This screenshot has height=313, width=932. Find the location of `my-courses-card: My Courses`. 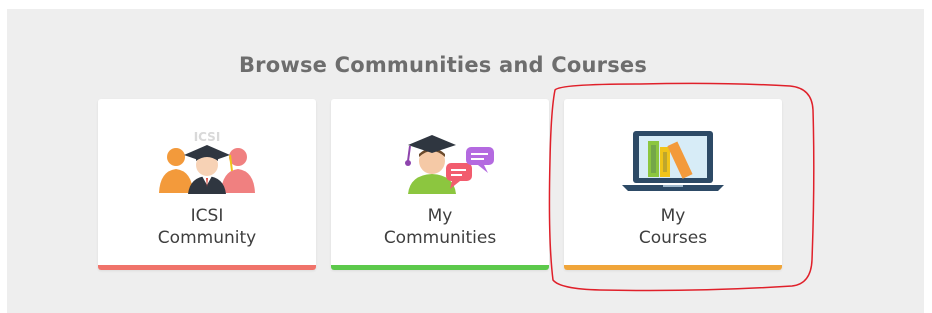

my-courses-card: My Courses is located at coordinates (673, 184).